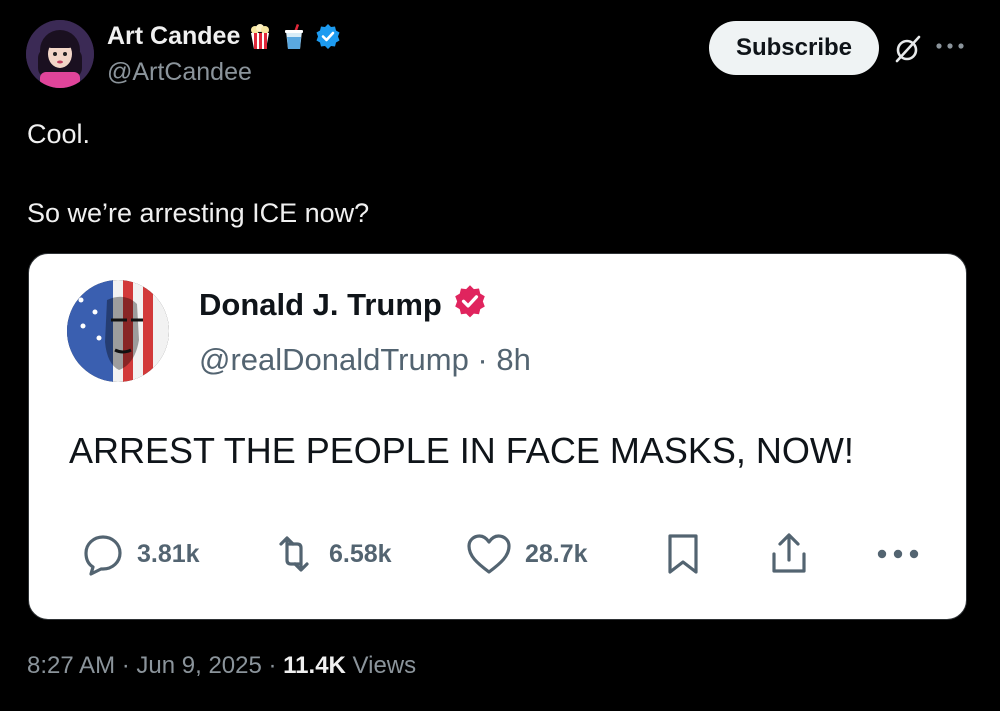  What do you see at coordinates (794, 48) in the screenshot?
I see `subscribe-button: Subscribe` at bounding box center [794, 48].